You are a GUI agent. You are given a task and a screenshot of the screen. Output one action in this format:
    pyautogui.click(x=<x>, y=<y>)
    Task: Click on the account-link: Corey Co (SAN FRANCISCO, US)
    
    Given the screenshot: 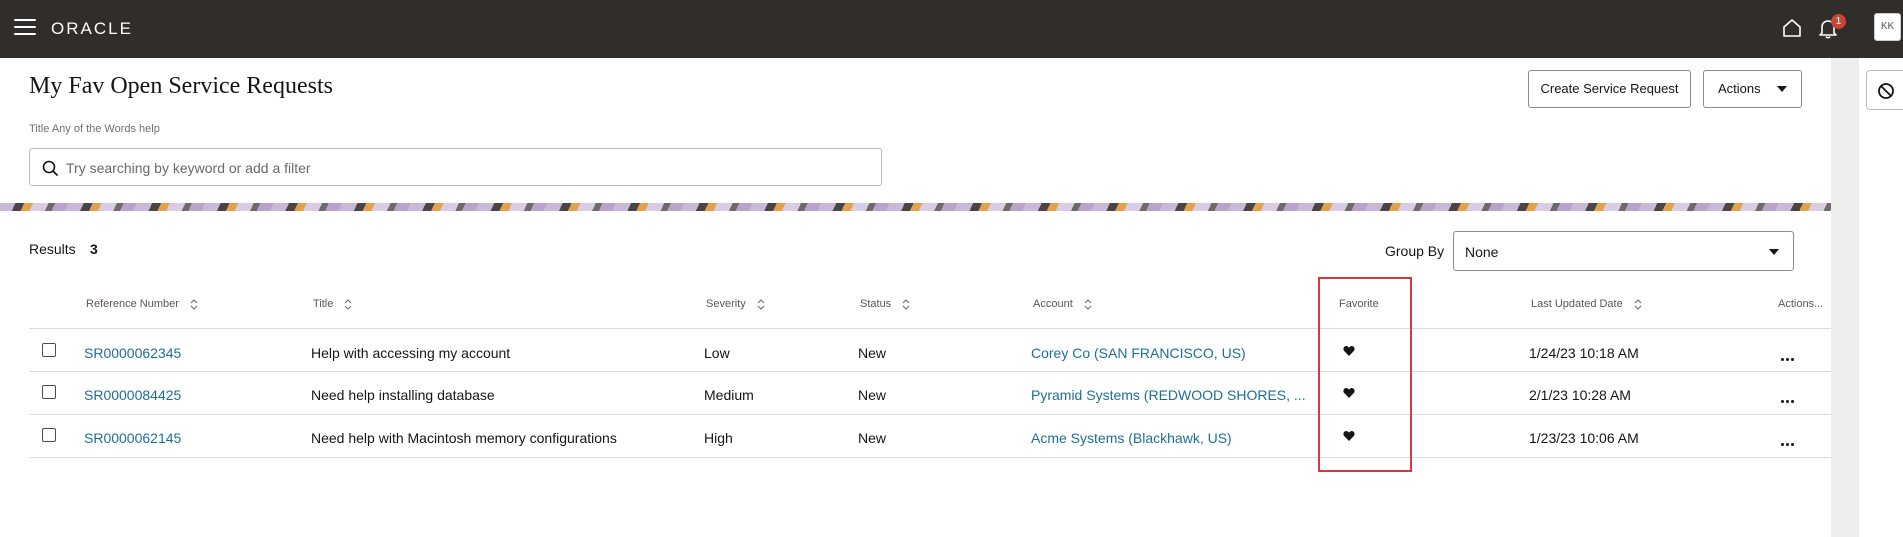 What is the action you would take?
    pyautogui.click(x=1138, y=353)
    